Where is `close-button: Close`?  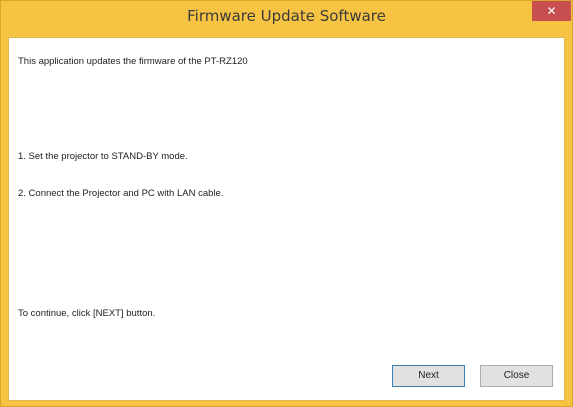
close-button: Close is located at coordinates (516, 376).